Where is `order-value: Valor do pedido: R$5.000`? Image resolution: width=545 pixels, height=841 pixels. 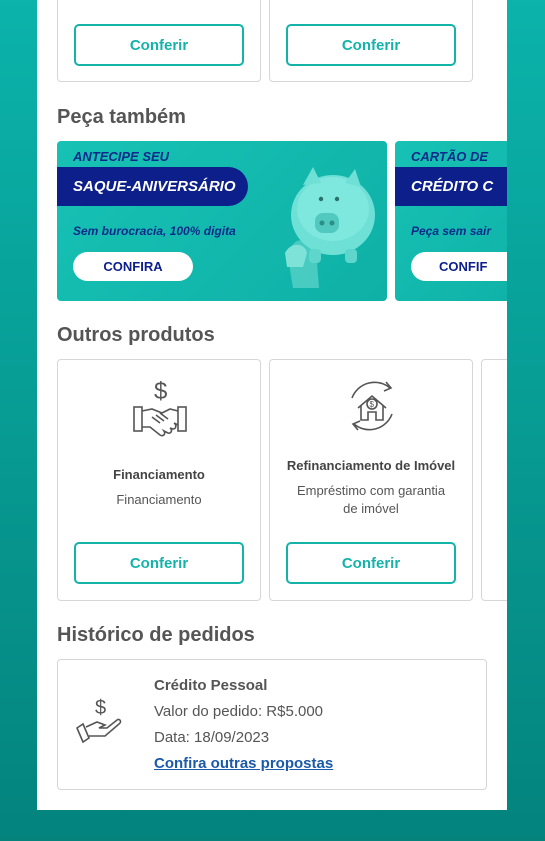 order-value: Valor do pedido: R$5.000 is located at coordinates (239, 711).